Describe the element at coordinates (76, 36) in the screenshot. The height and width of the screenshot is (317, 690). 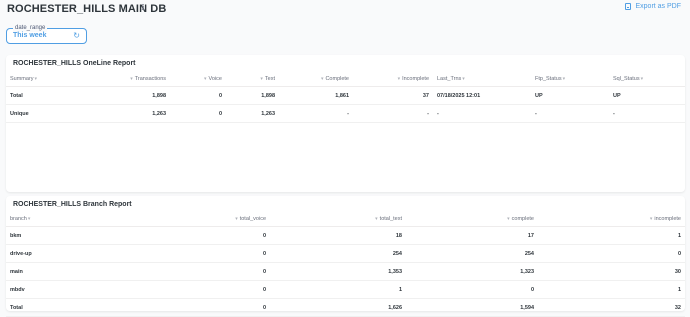
I see `reset-icon: ↻` at that location.